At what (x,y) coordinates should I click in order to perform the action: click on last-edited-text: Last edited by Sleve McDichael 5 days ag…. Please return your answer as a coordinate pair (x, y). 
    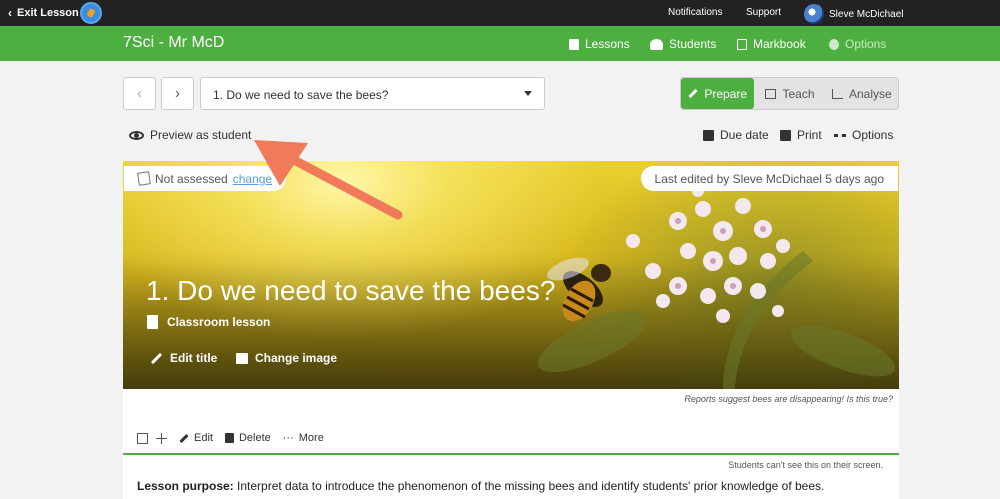
    Looking at the image, I should click on (769, 178).